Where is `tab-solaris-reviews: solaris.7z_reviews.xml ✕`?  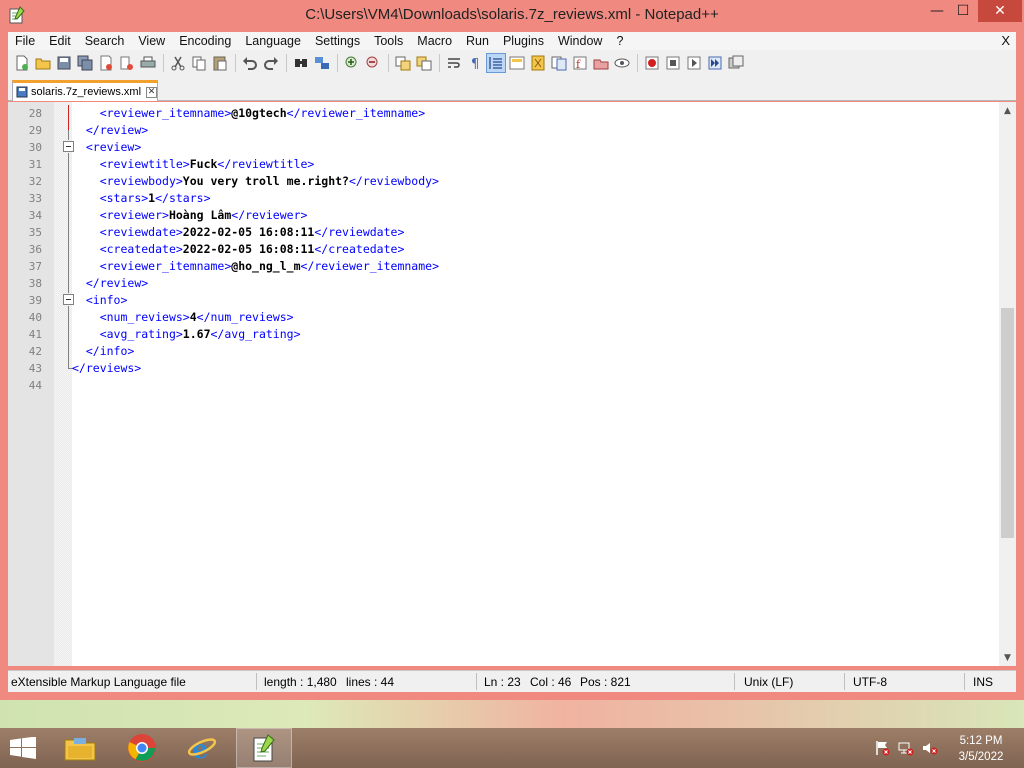 tab-solaris-reviews: solaris.7z_reviews.xml ✕ is located at coordinates (85, 90).